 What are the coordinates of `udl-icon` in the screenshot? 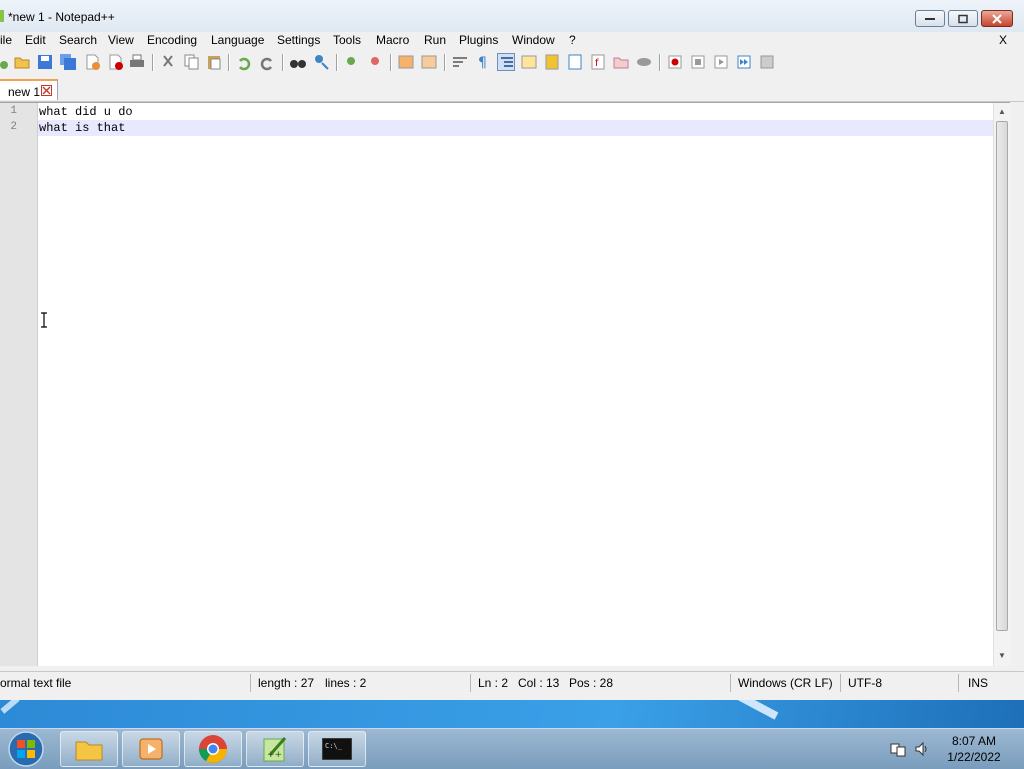 It's located at (529, 62).